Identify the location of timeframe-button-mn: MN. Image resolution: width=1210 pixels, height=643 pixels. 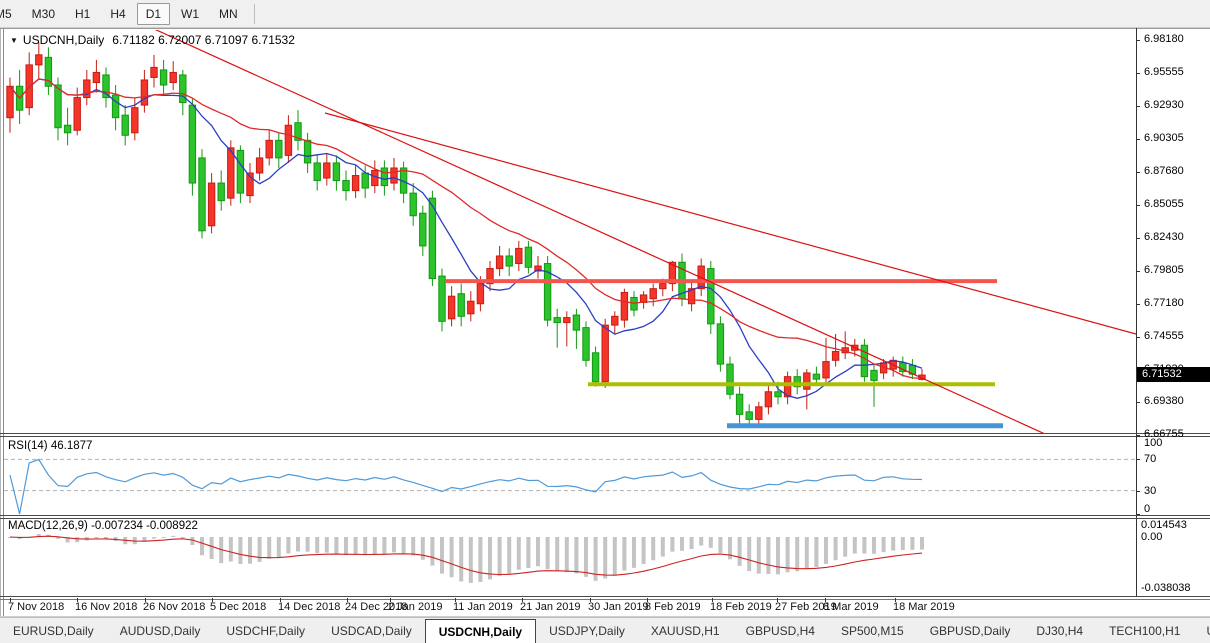
(228, 14).